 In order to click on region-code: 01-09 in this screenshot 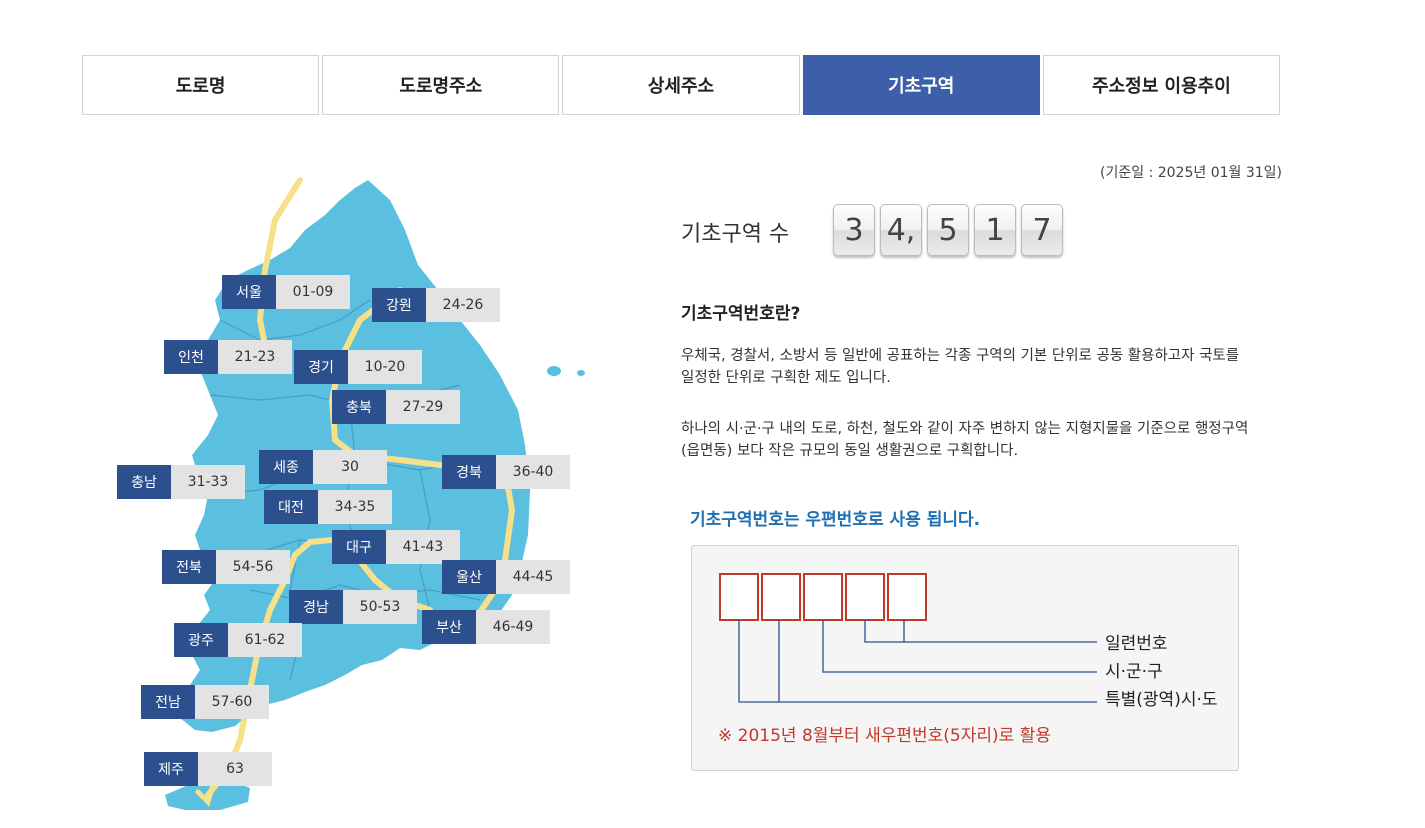, I will do `click(313, 292)`.